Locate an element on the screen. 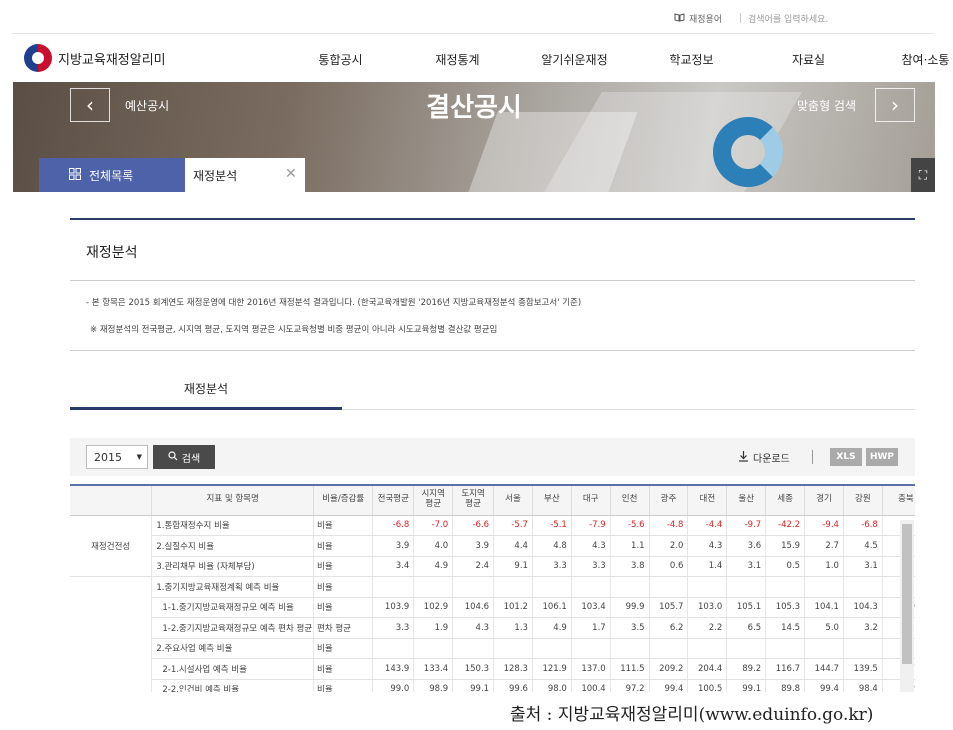 The image size is (953, 730). item-label: 1-1.중기지방교육재정규모 예측 비율 is located at coordinates (232, 607).